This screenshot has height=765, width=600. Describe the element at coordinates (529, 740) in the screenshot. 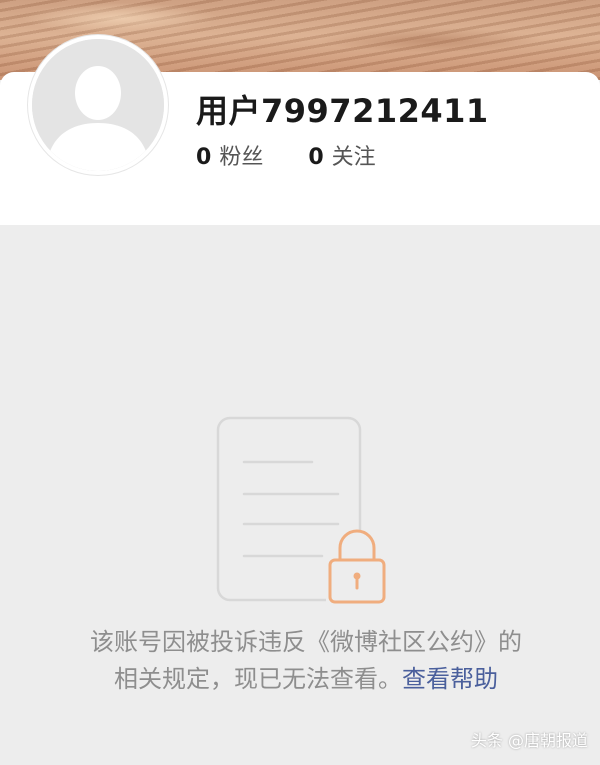

I see `watermark: 头条 @唐朝报道` at that location.